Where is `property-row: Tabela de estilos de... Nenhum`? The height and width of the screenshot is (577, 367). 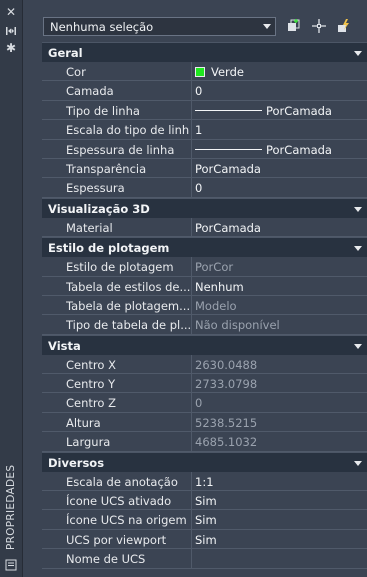
property-row: Tabela de estilos de... Nenhum is located at coordinates (204, 286).